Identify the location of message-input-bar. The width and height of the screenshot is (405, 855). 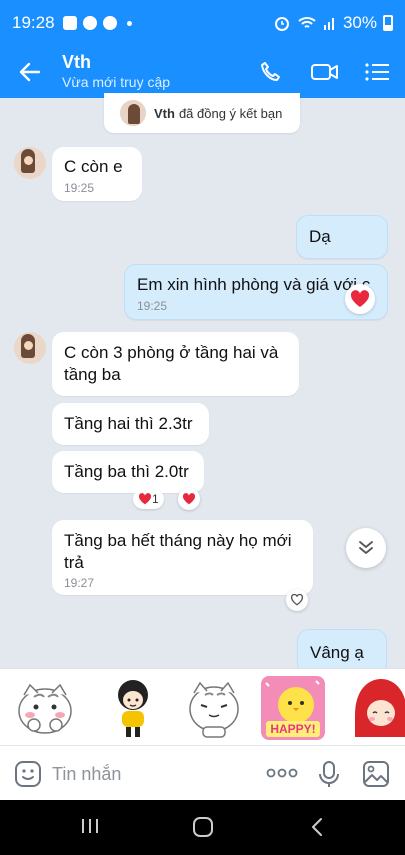
(202, 772).